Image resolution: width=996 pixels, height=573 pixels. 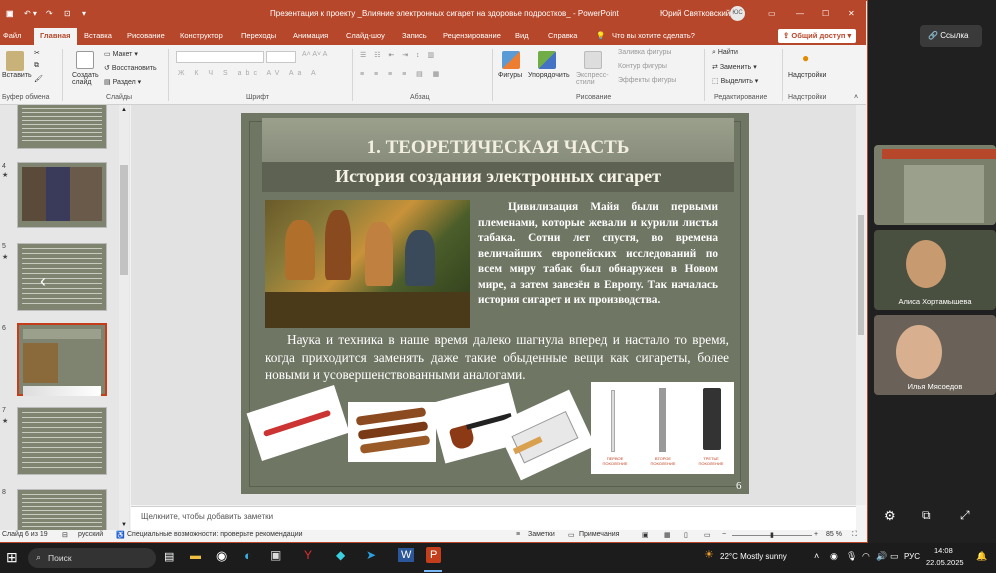 I want to click on maya-painting-image, so click(x=367, y=264).